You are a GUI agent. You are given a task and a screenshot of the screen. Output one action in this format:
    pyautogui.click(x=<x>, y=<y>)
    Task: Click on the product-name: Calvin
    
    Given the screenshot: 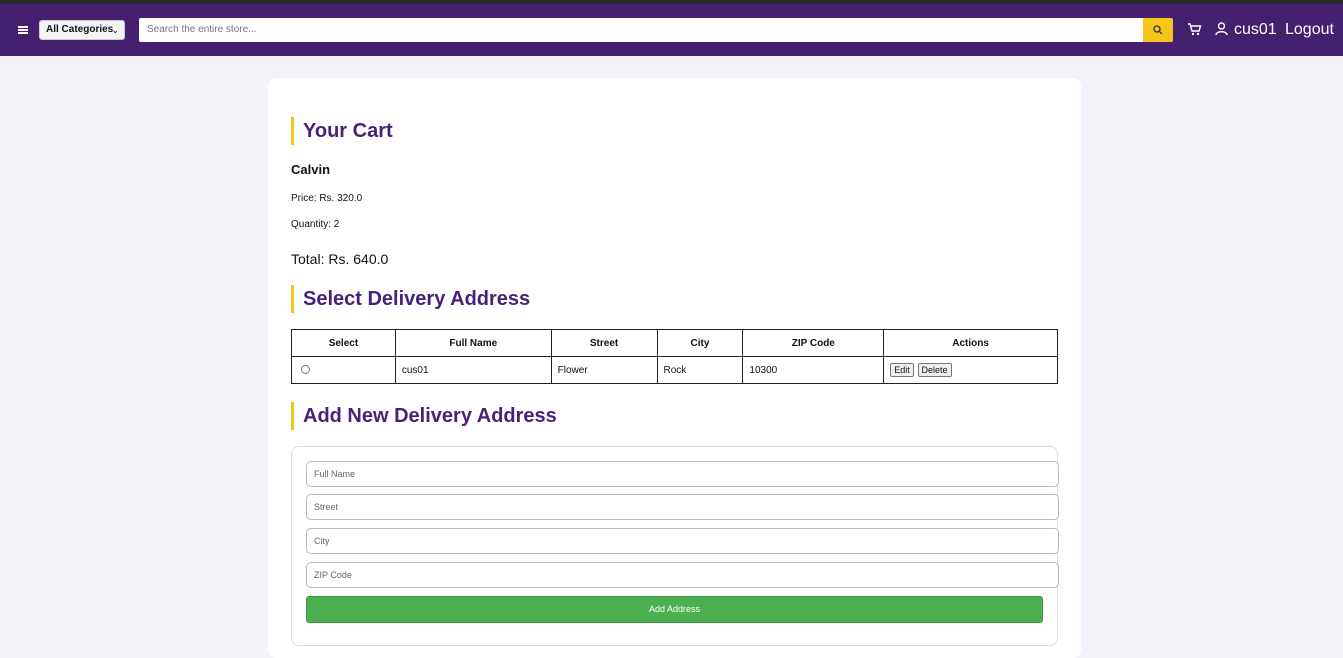 What is the action you would take?
    pyautogui.click(x=311, y=169)
    